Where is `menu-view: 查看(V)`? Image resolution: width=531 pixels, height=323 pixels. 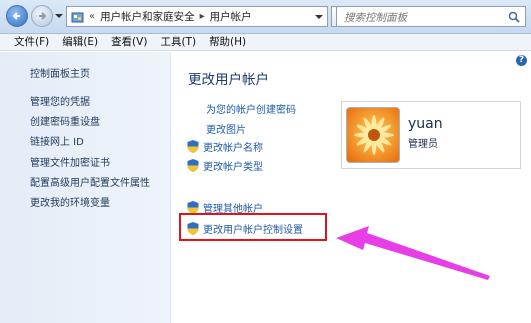
menu-view: 查看(V) is located at coordinates (129, 42).